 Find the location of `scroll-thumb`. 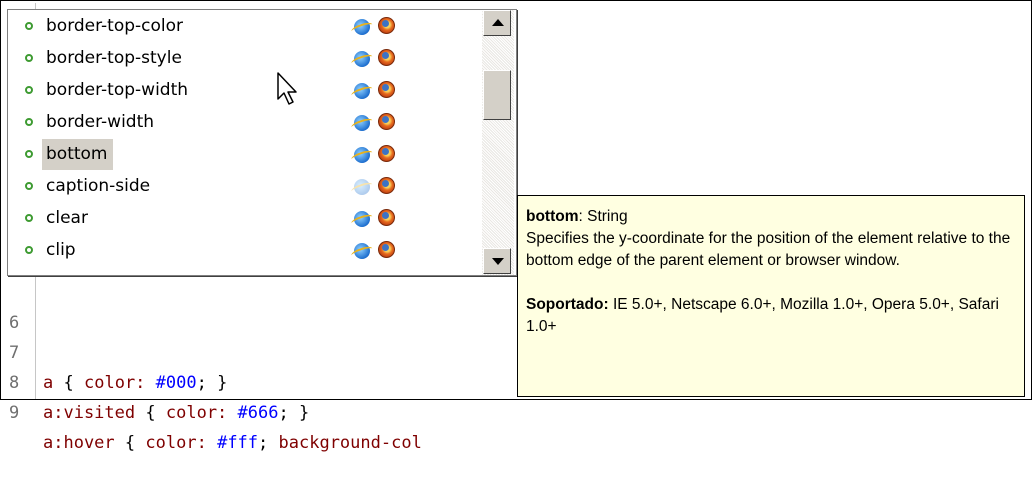

scroll-thumb is located at coordinates (497, 95).